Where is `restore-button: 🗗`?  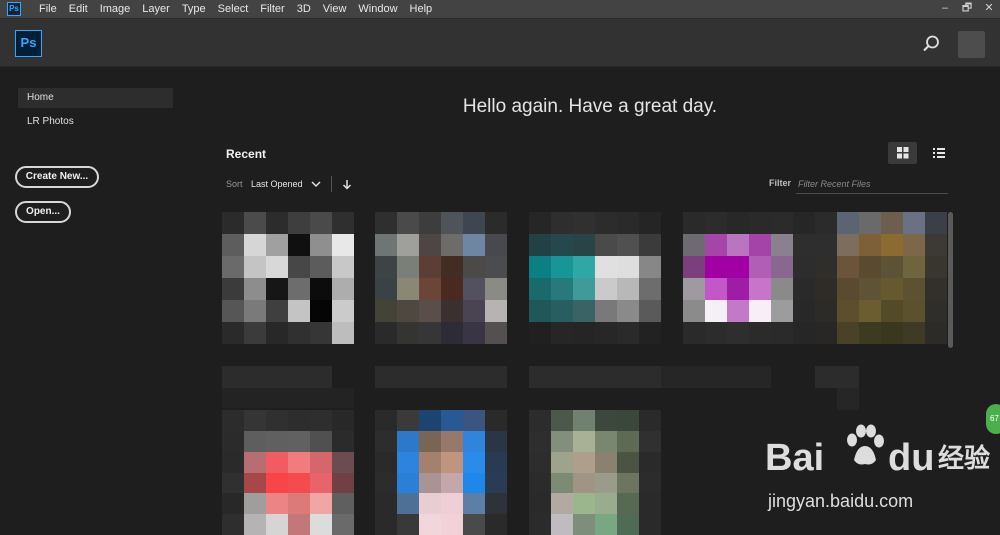
restore-button: 🗗 is located at coordinates (967, 9).